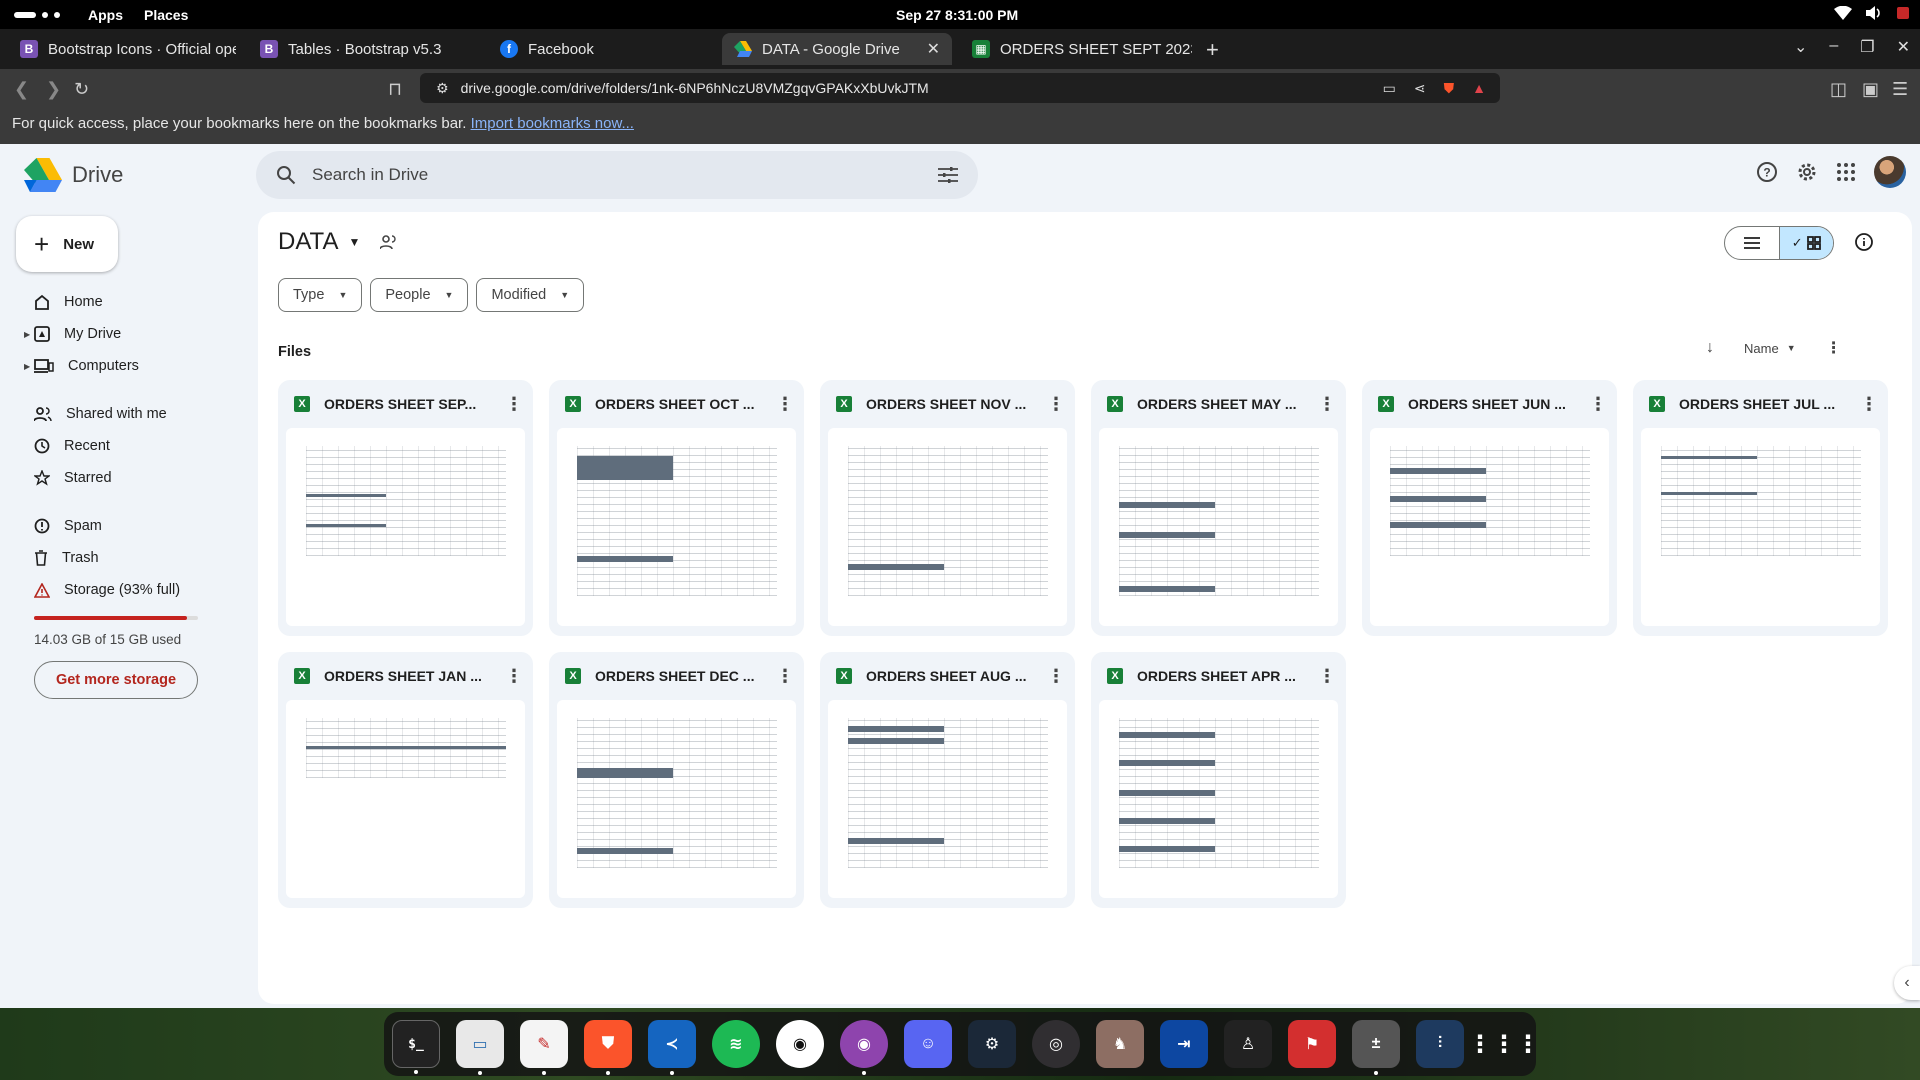 The height and width of the screenshot is (1080, 1920). What do you see at coordinates (992, 1044) in the screenshot?
I see `steam-icon: ⚙` at bounding box center [992, 1044].